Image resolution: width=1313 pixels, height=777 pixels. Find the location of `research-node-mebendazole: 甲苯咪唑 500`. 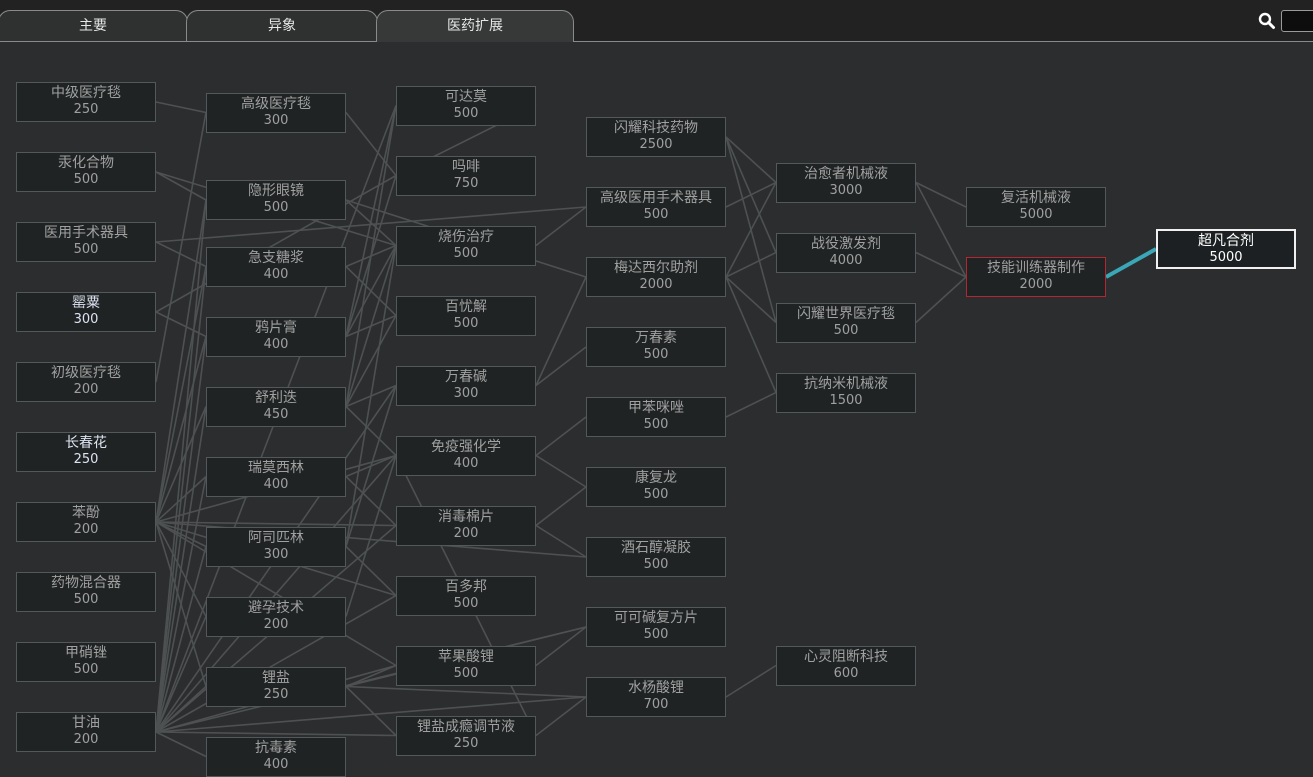

research-node-mebendazole: 甲苯咪唑 500 is located at coordinates (656, 417).